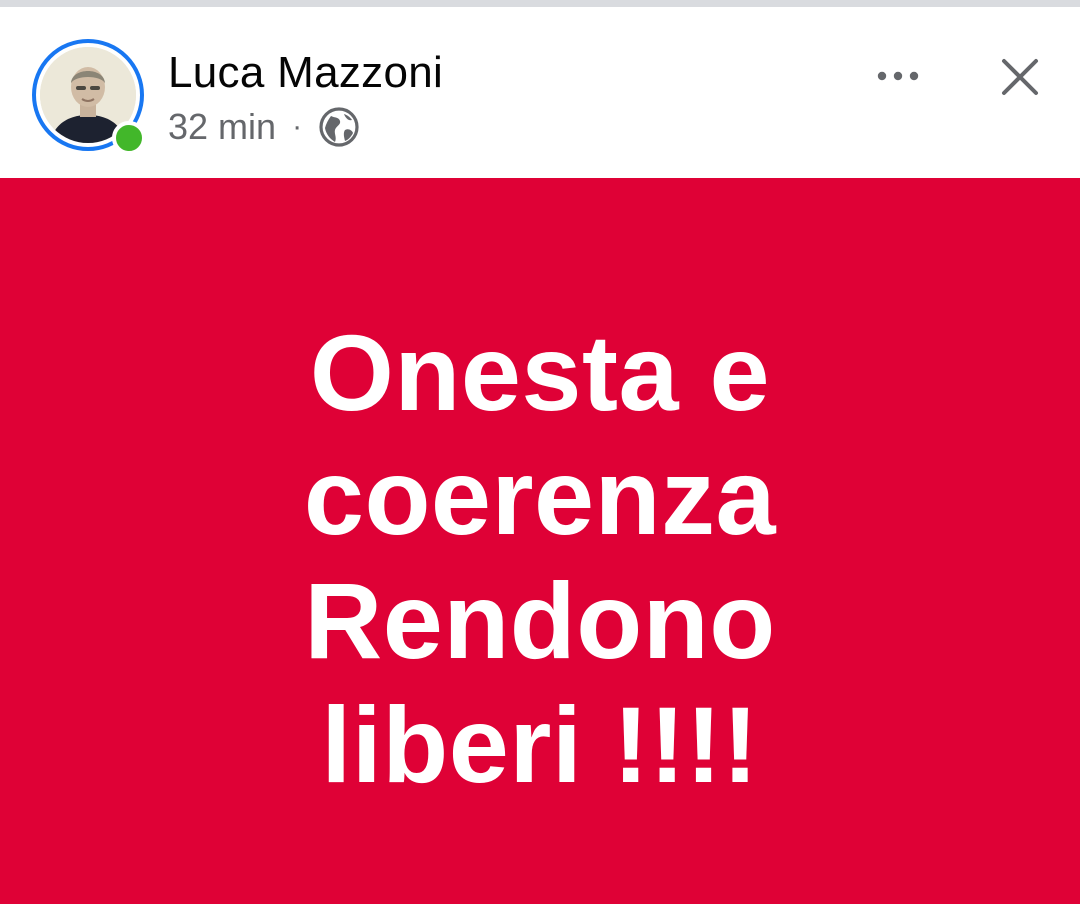 This screenshot has width=1080, height=904. Describe the element at coordinates (339, 127) in the screenshot. I see `globe-icon` at that location.